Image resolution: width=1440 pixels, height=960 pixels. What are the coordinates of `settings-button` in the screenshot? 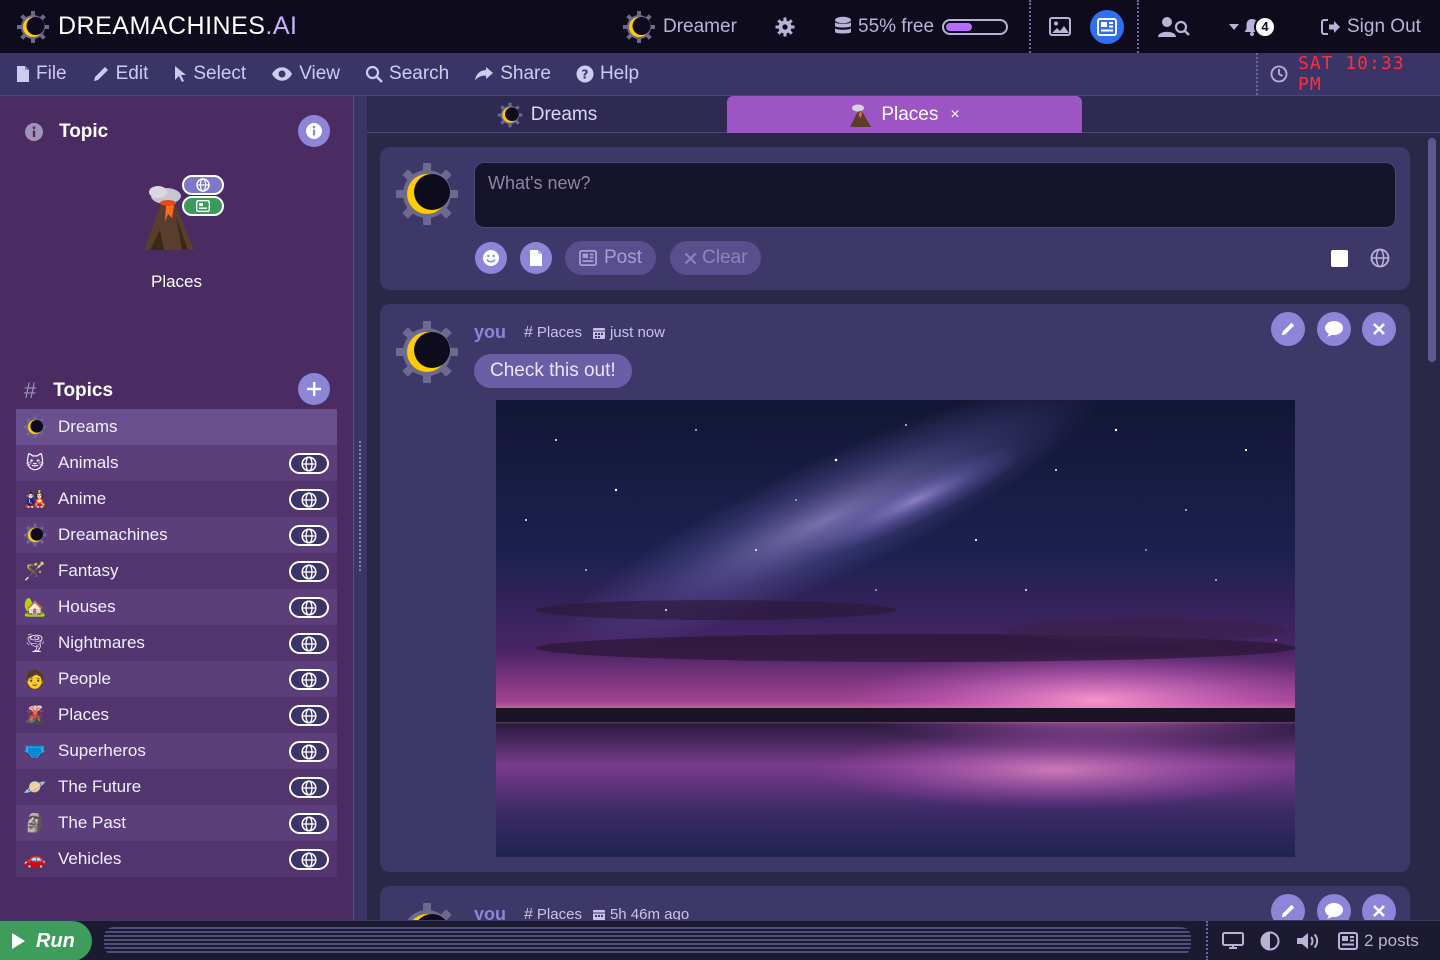 It's located at (785, 26).